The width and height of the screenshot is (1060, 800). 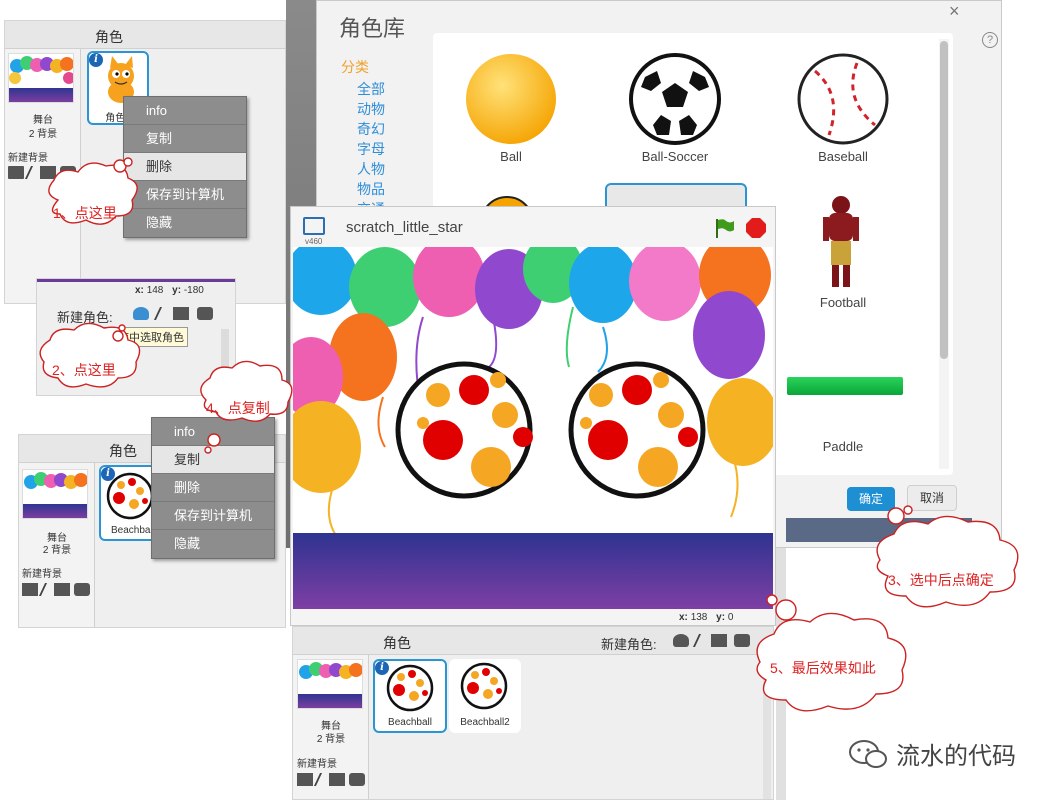 What do you see at coordinates (136, 280) in the screenshot?
I see `stage-bottom-bar` at bounding box center [136, 280].